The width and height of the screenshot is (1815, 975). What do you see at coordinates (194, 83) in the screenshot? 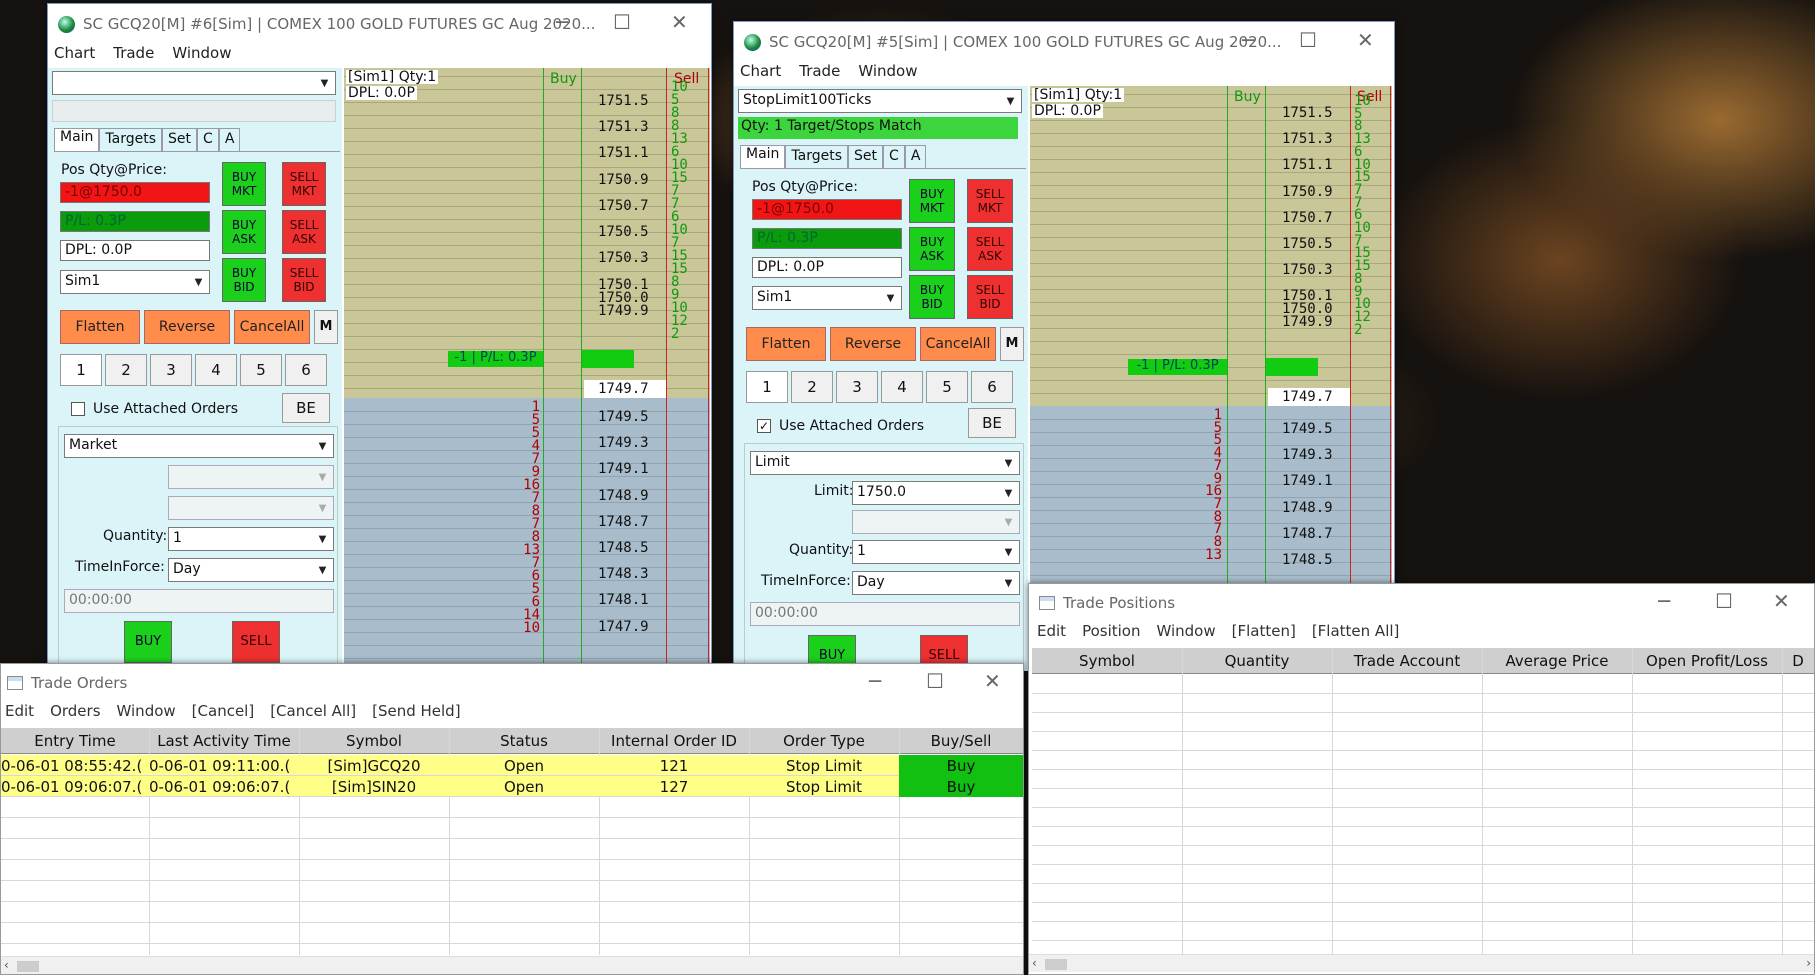
I see `trading-config-select: ▼` at bounding box center [194, 83].